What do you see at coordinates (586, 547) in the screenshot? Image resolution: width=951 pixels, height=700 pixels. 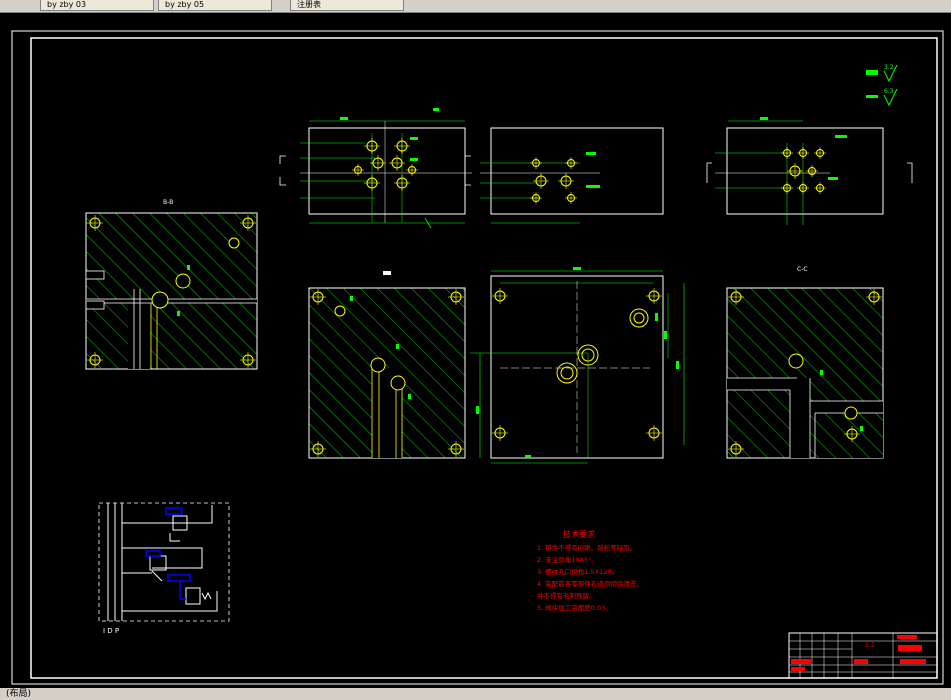 I see `note-line: 1. 铸件不得有砂眼、疏松等缺陷。` at bounding box center [586, 547].